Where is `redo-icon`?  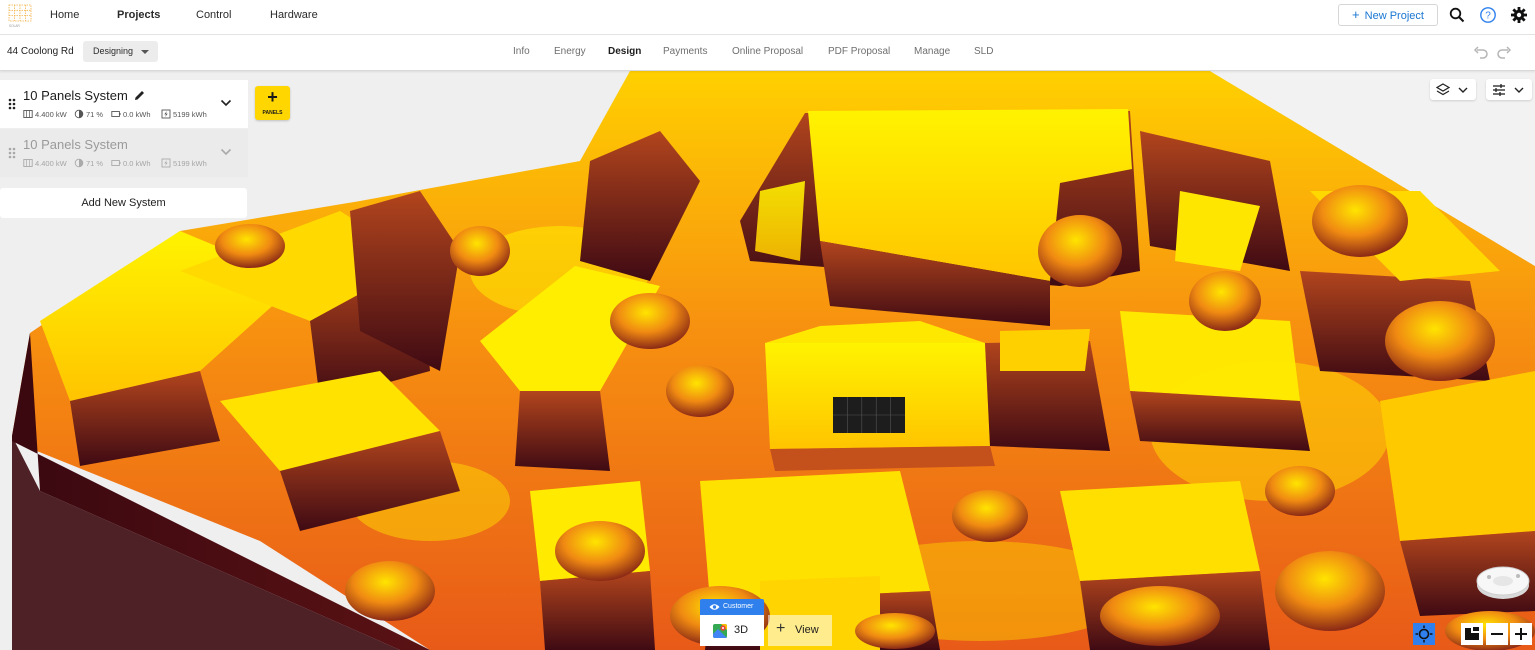
redo-icon is located at coordinates (1504, 52).